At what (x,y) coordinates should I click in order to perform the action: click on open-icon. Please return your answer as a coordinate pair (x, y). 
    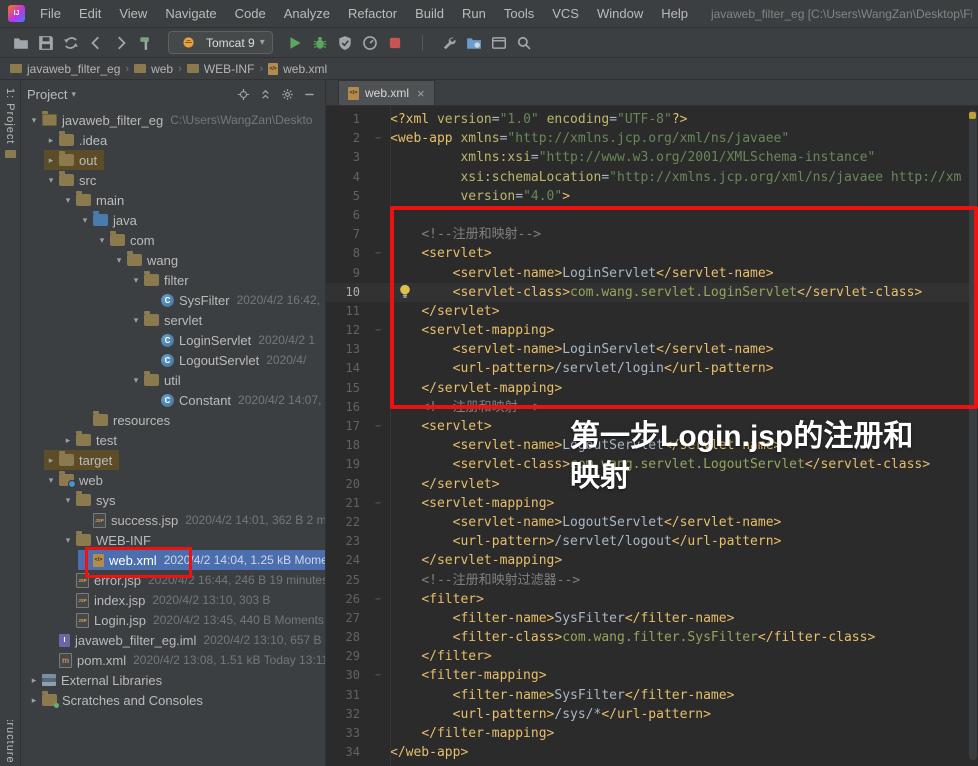
    Looking at the image, I should click on (20, 43).